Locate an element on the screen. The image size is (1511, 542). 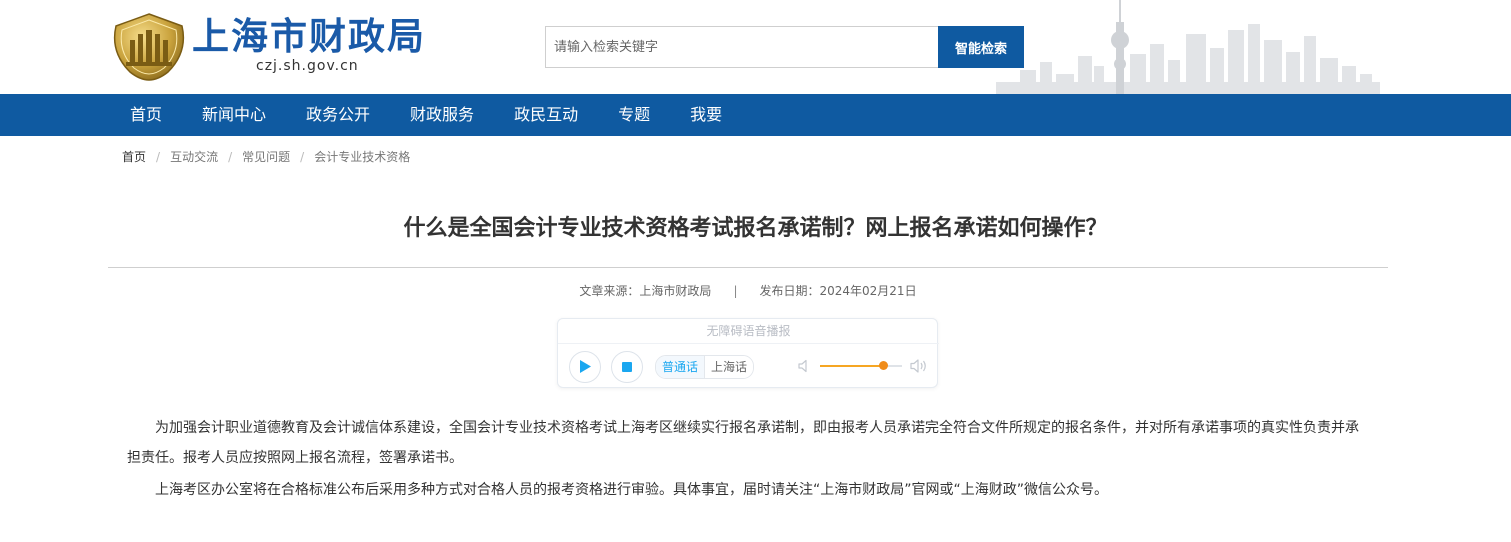
article-date: 发布日期：2024年02月21日 is located at coordinates (838, 291).